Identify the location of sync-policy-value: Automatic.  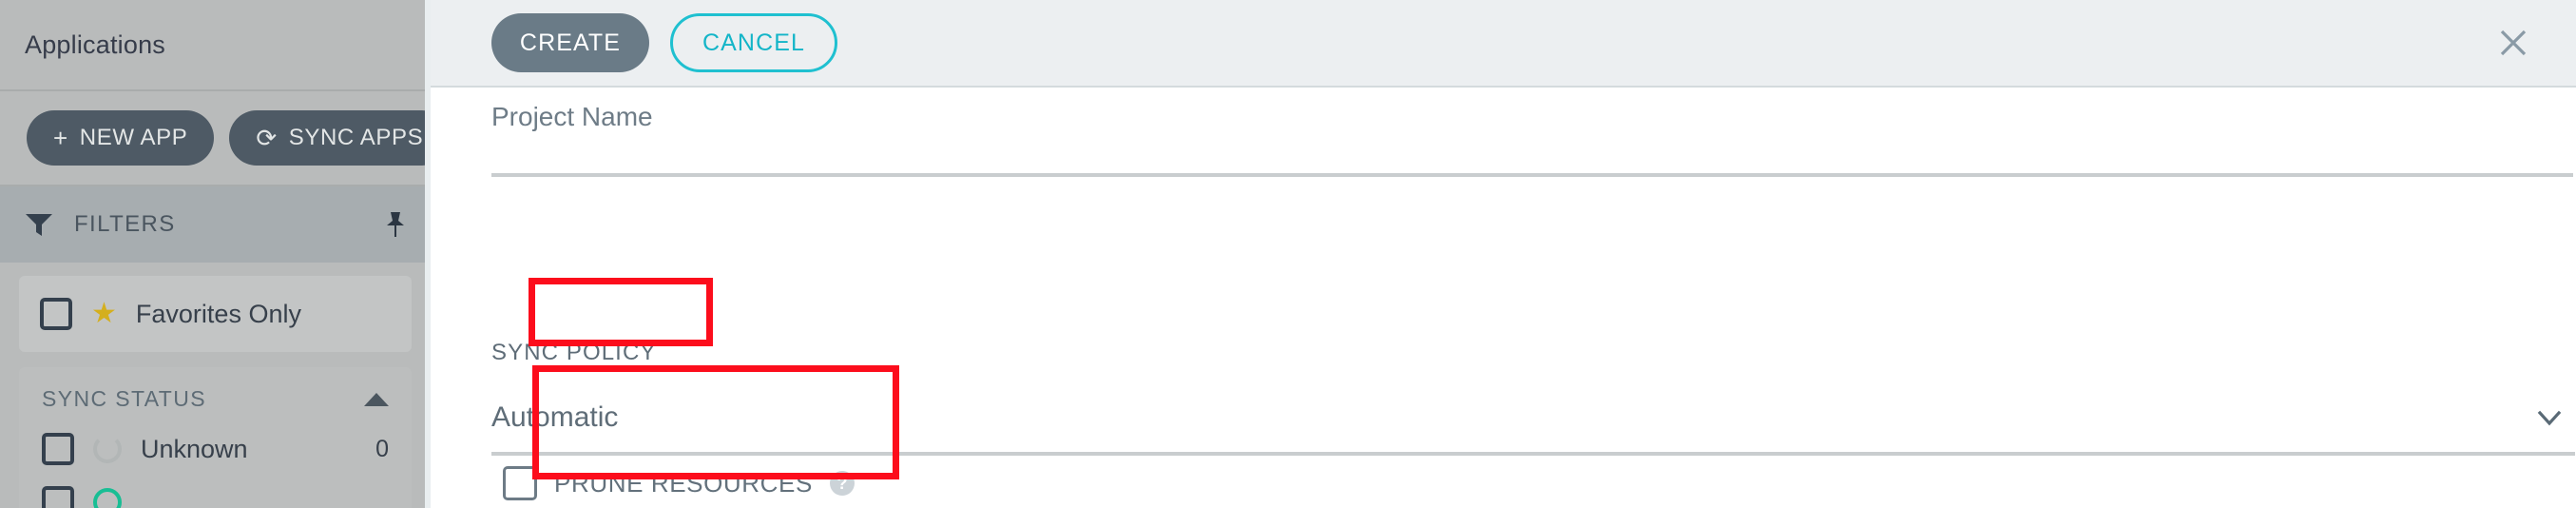
(555, 417).